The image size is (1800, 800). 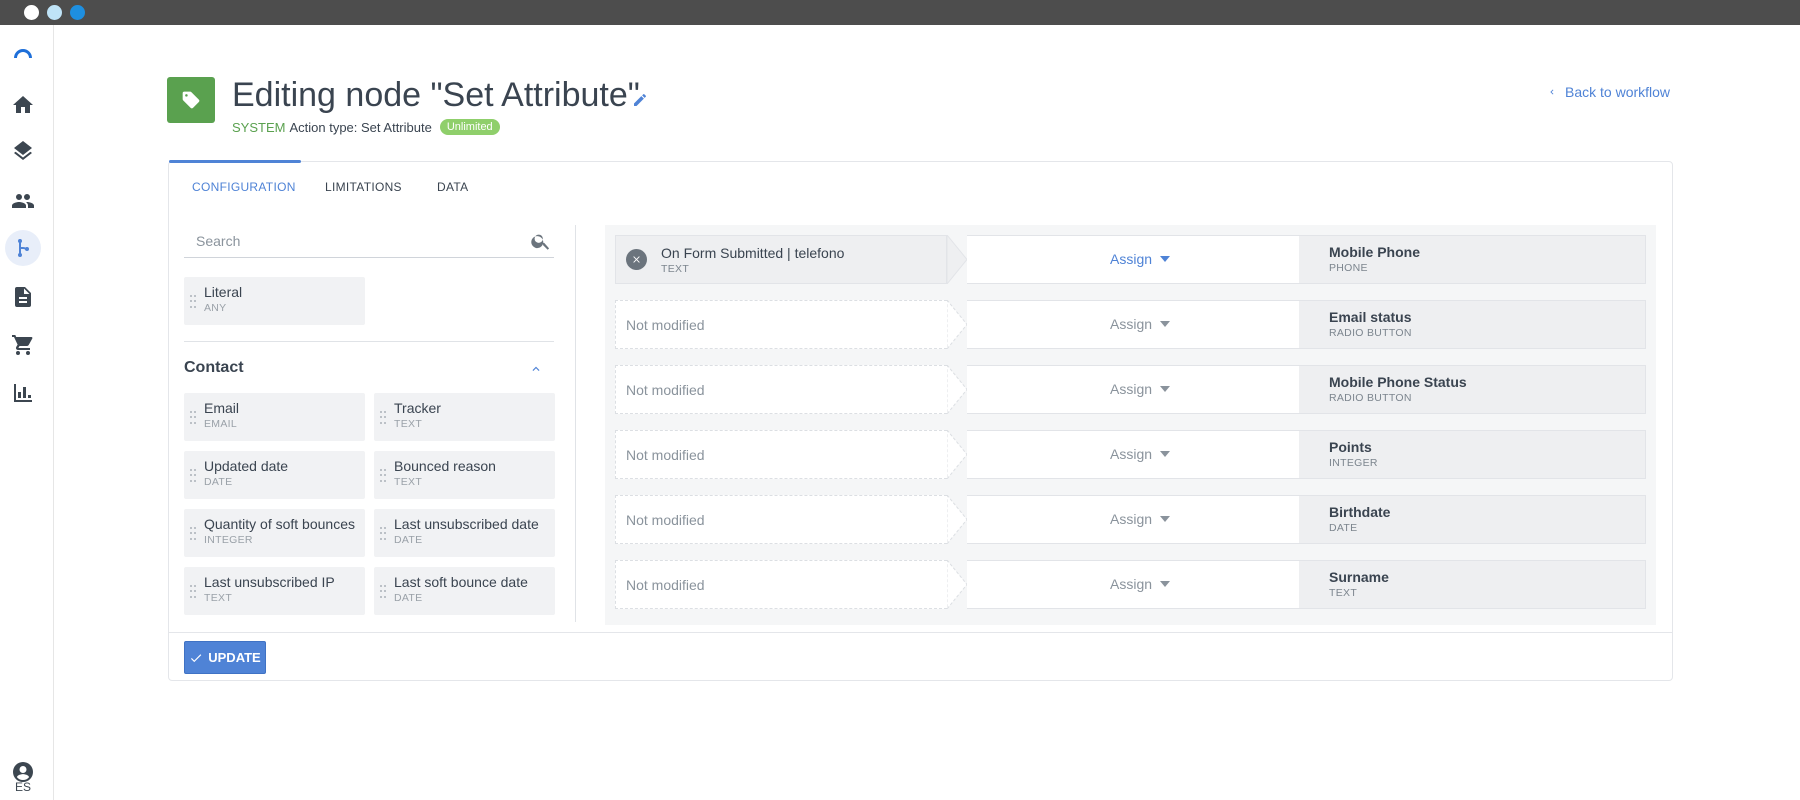 I want to click on field-literal: Literal ANY, so click(x=274, y=301).